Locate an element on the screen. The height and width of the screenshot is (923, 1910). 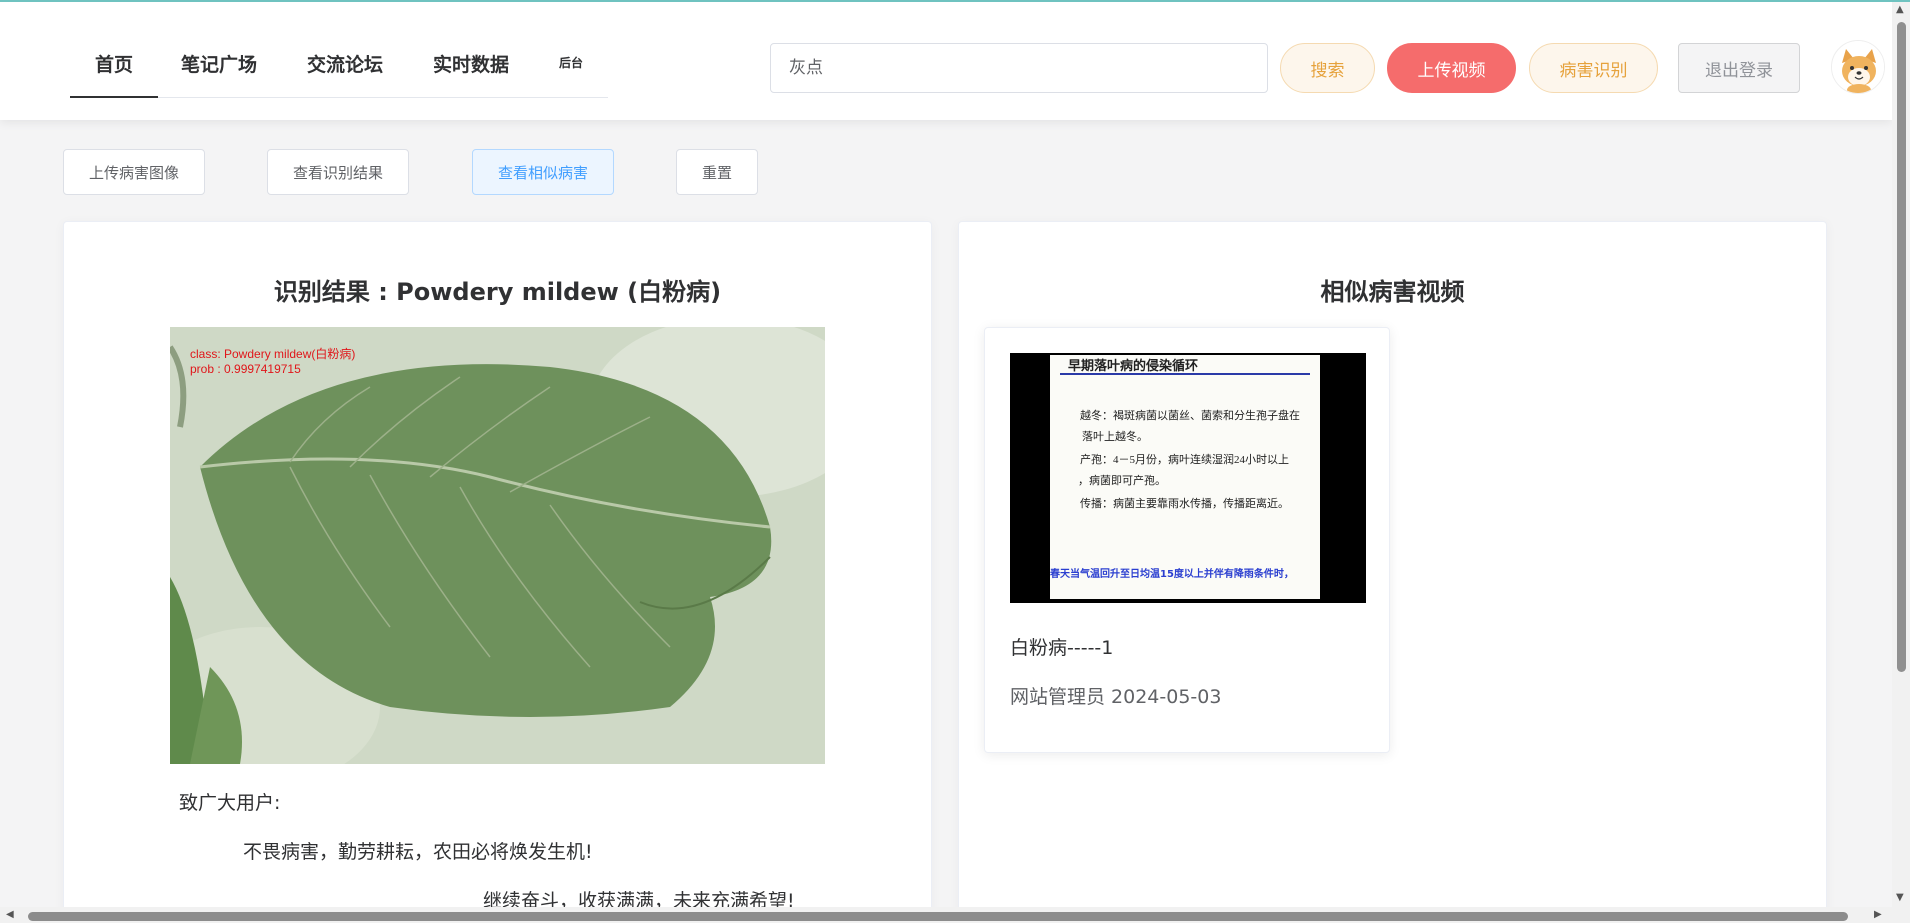
view-result-button: 查看识别结果 is located at coordinates (338, 172).